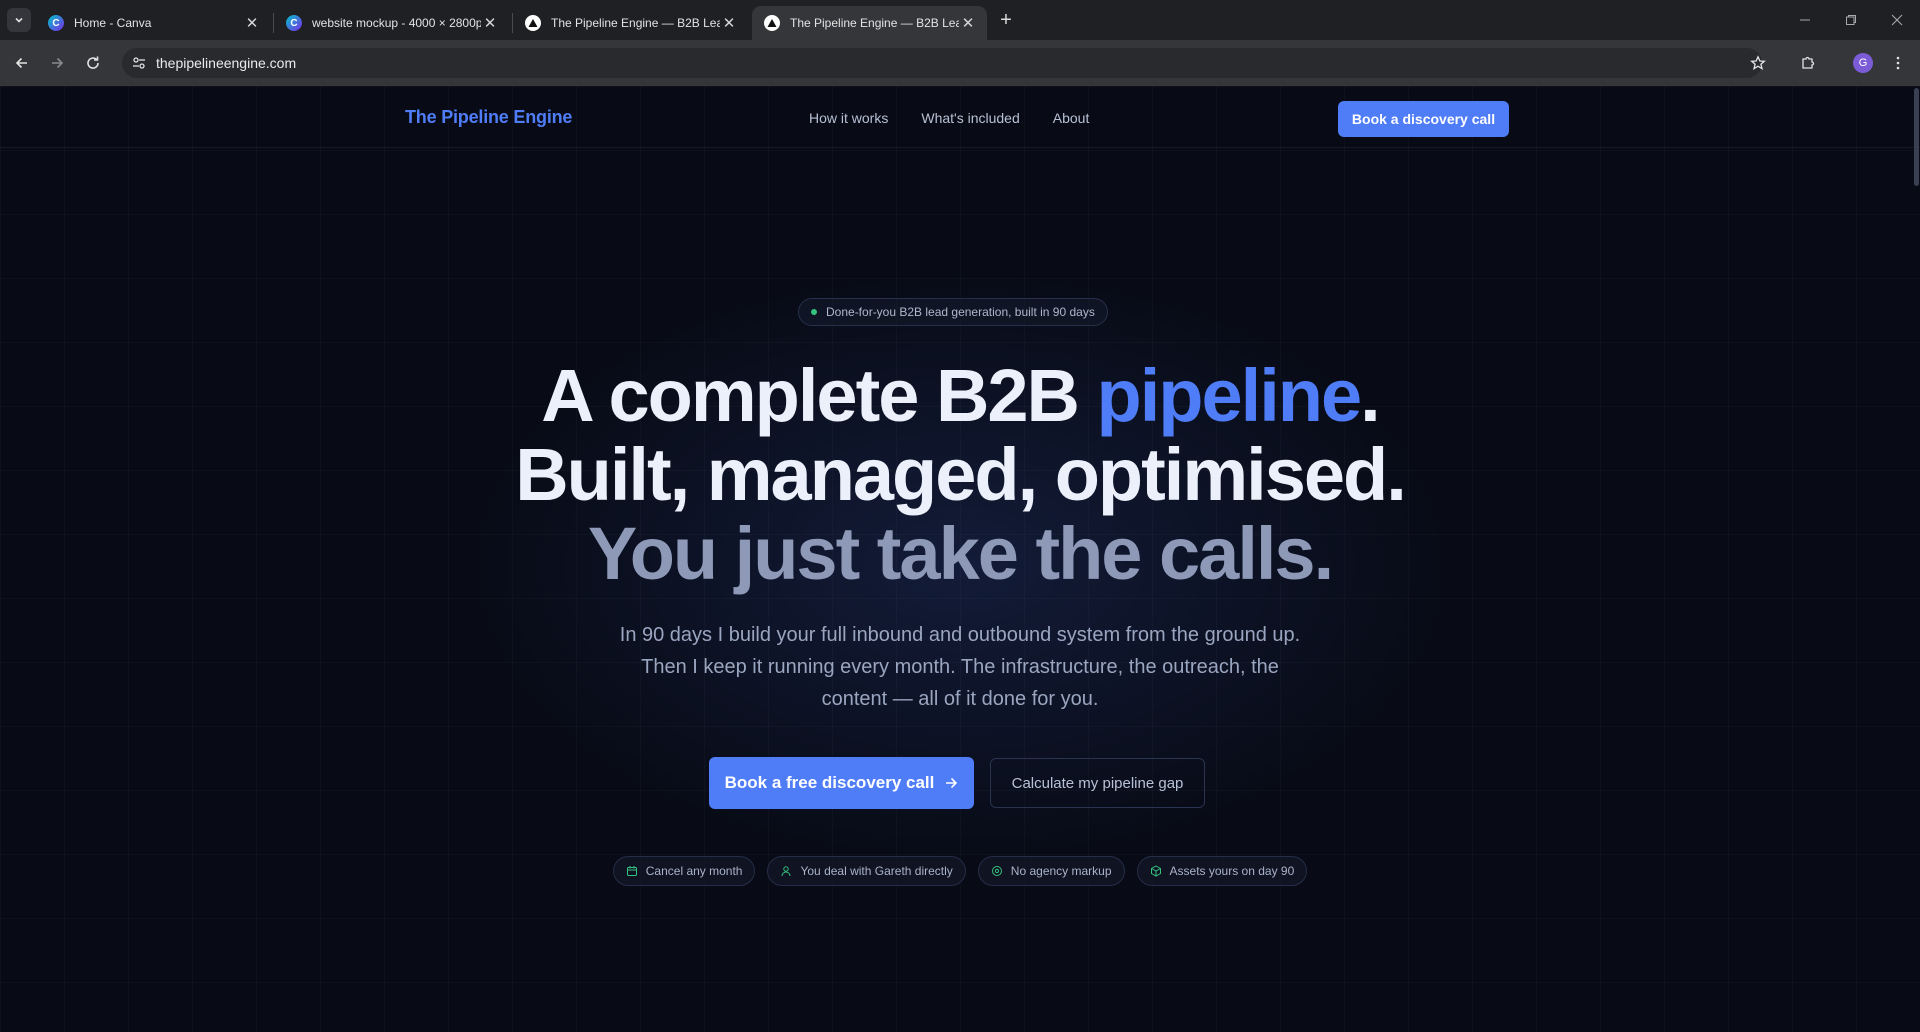 Image resolution: width=1920 pixels, height=1032 pixels. I want to click on calendar-icon, so click(631, 871).